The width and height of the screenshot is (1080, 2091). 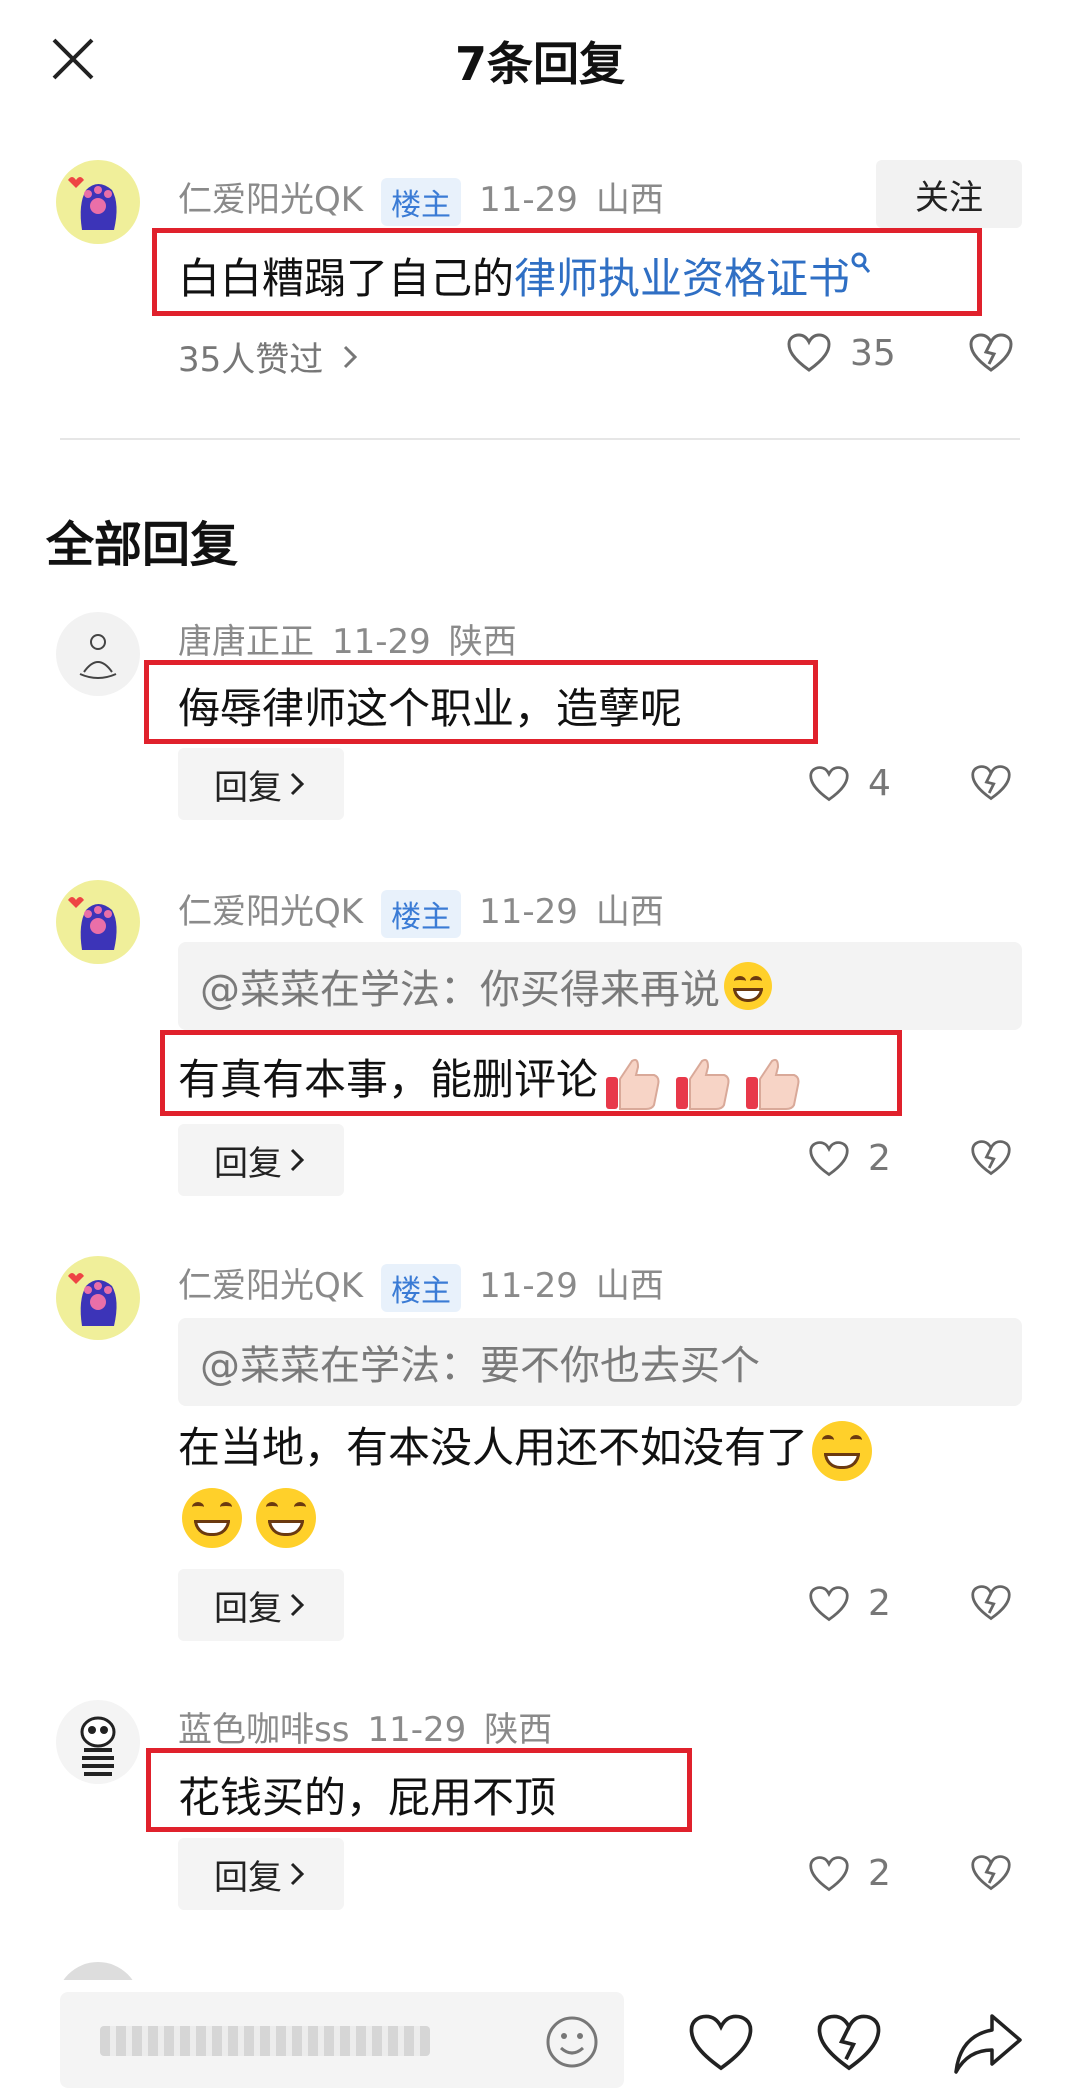 What do you see at coordinates (841, 353) in the screenshot?
I see `like-button: 35` at bounding box center [841, 353].